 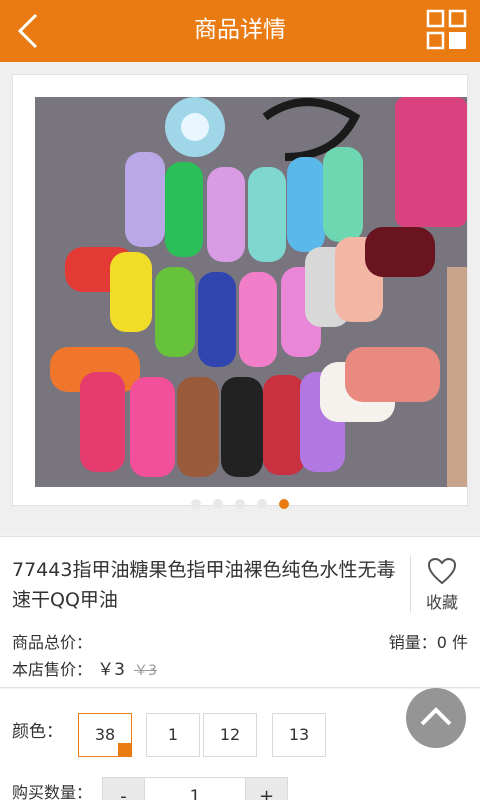 I want to click on color-option-label: 13, so click(x=299, y=734).